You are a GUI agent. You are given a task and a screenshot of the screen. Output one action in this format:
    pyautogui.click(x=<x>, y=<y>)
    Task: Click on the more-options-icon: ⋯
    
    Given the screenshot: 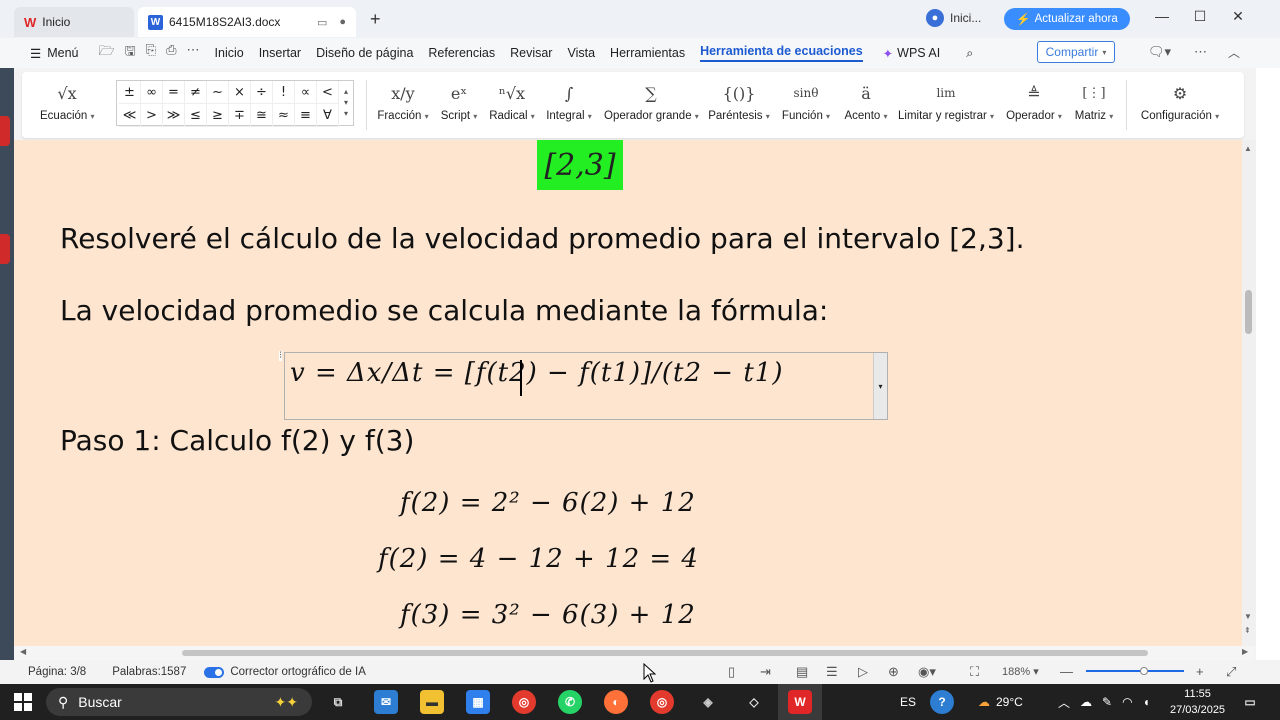 What is the action you would take?
    pyautogui.click(x=1200, y=52)
    